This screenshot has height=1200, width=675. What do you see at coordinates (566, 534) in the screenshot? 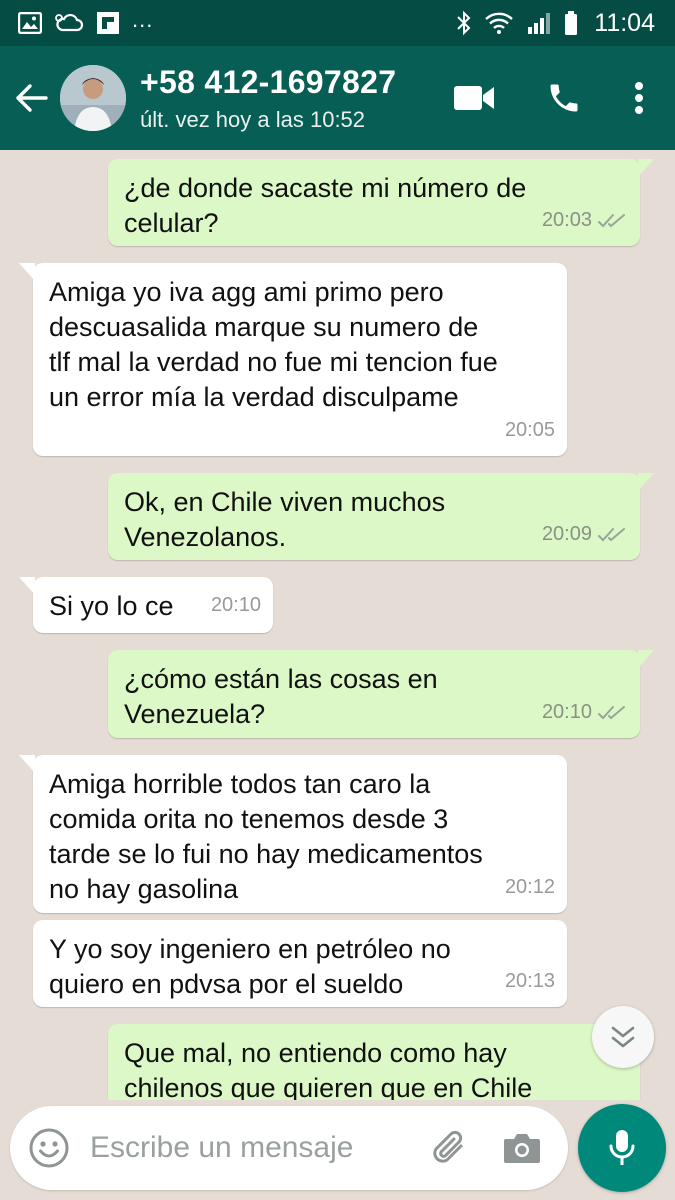
I see `message-time: 20:09` at bounding box center [566, 534].